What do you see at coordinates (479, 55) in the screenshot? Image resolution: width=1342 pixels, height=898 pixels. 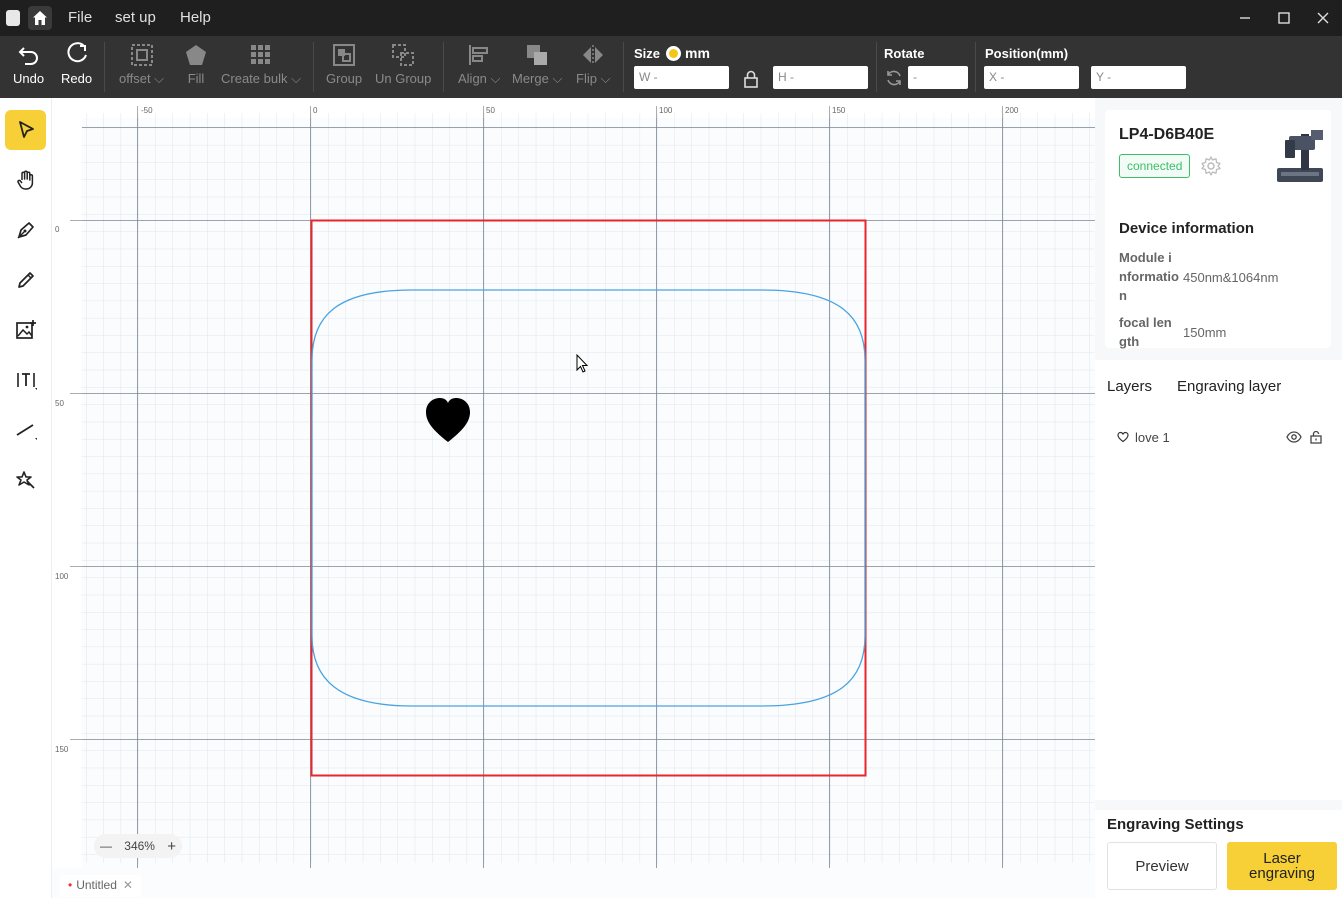 I see `align-icon` at bounding box center [479, 55].